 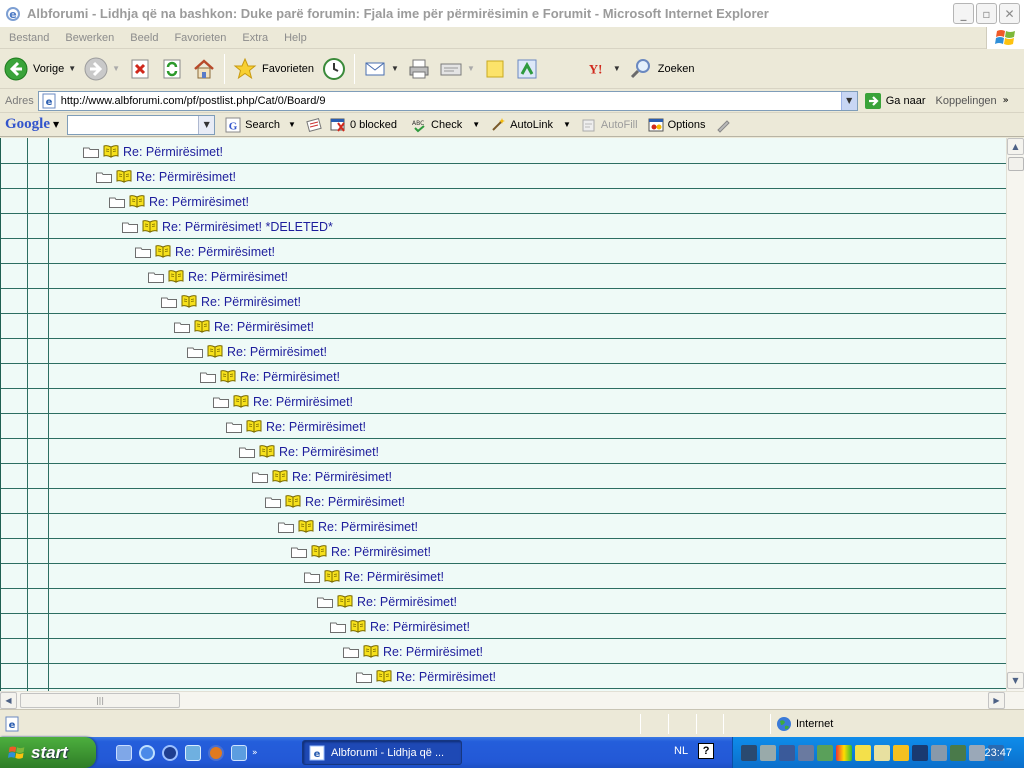 I want to click on outlook-express-icon, so click(x=124, y=752).